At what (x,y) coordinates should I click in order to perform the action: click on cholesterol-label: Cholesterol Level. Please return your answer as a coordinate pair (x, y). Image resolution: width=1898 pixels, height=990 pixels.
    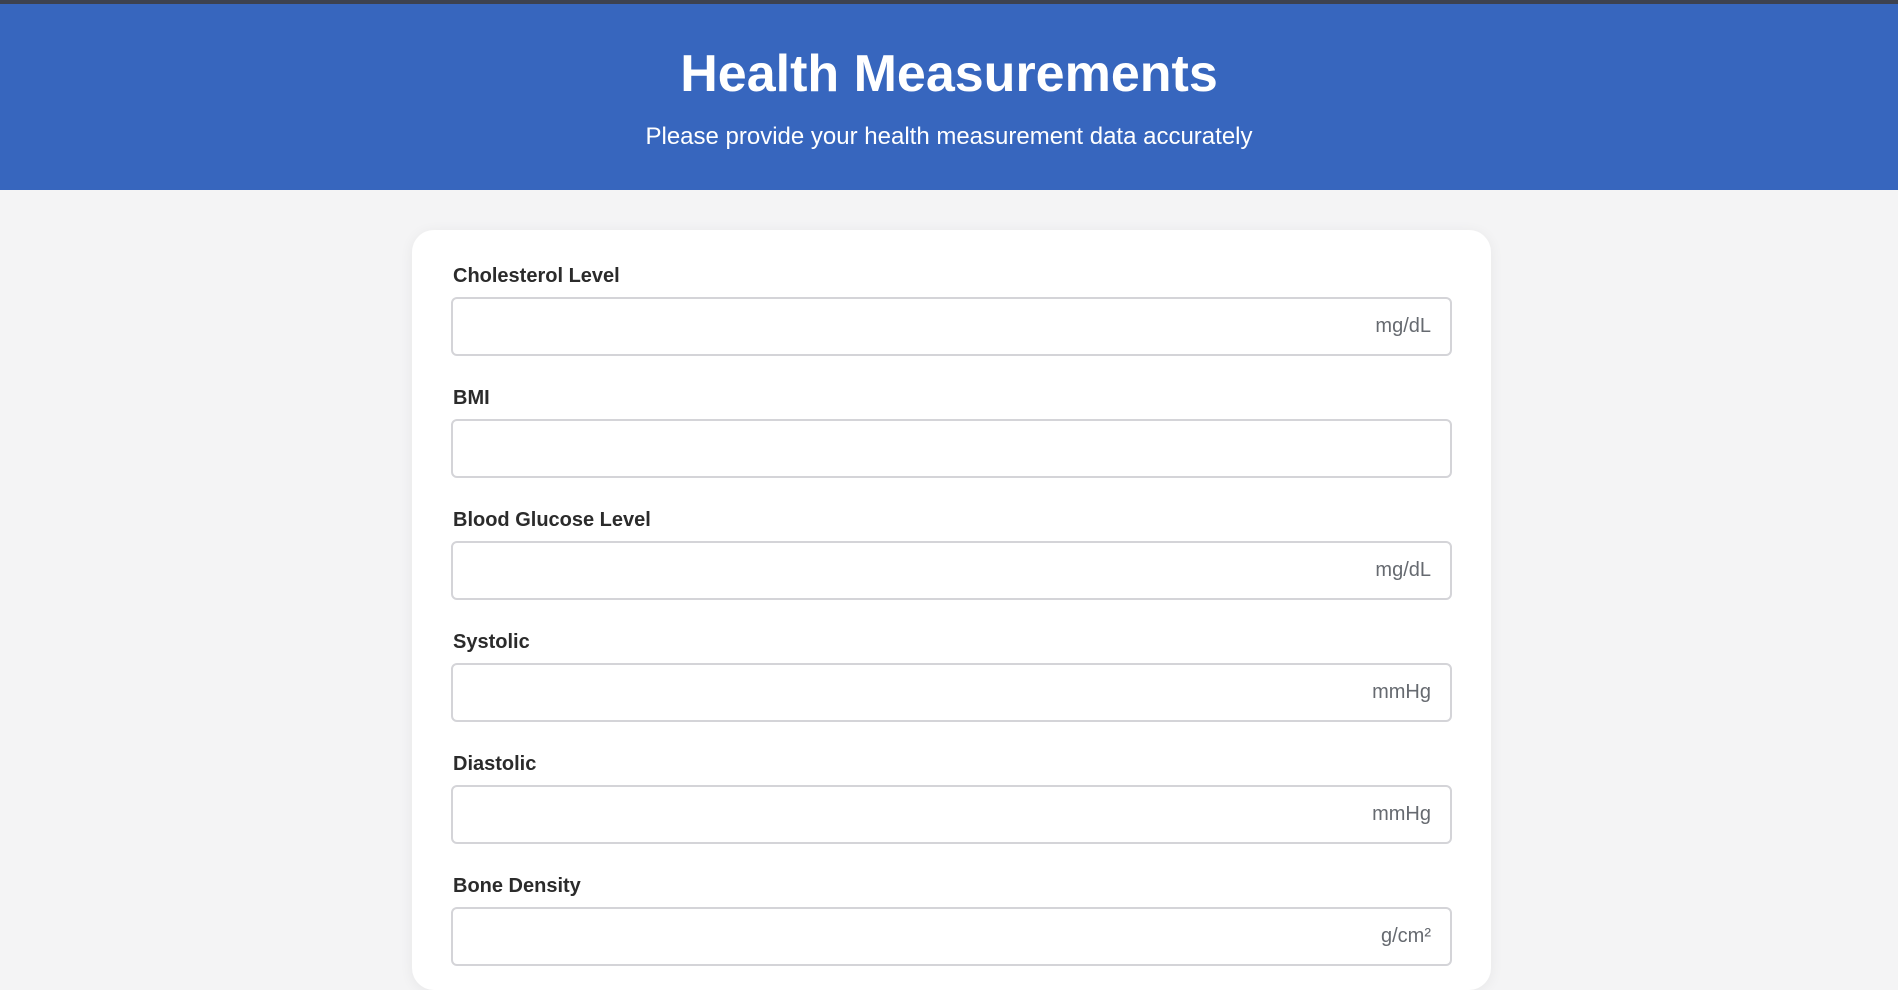
    Looking at the image, I should click on (536, 276).